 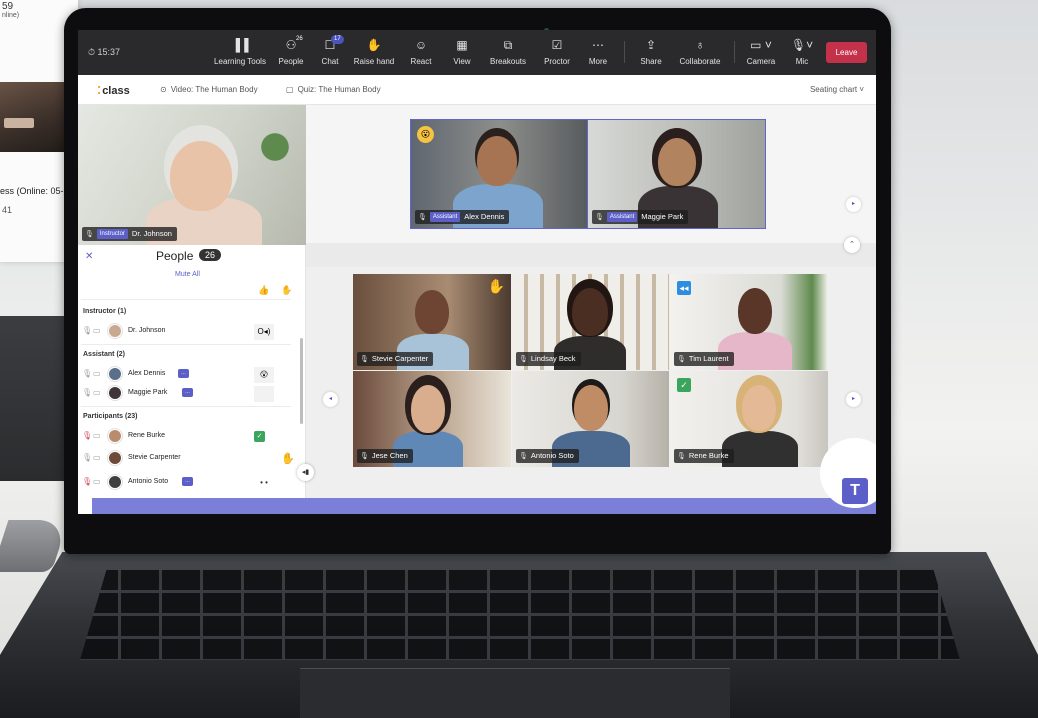 What do you see at coordinates (700, 53) in the screenshot?
I see `collaborate-button: ♁ Collaborate` at bounding box center [700, 53].